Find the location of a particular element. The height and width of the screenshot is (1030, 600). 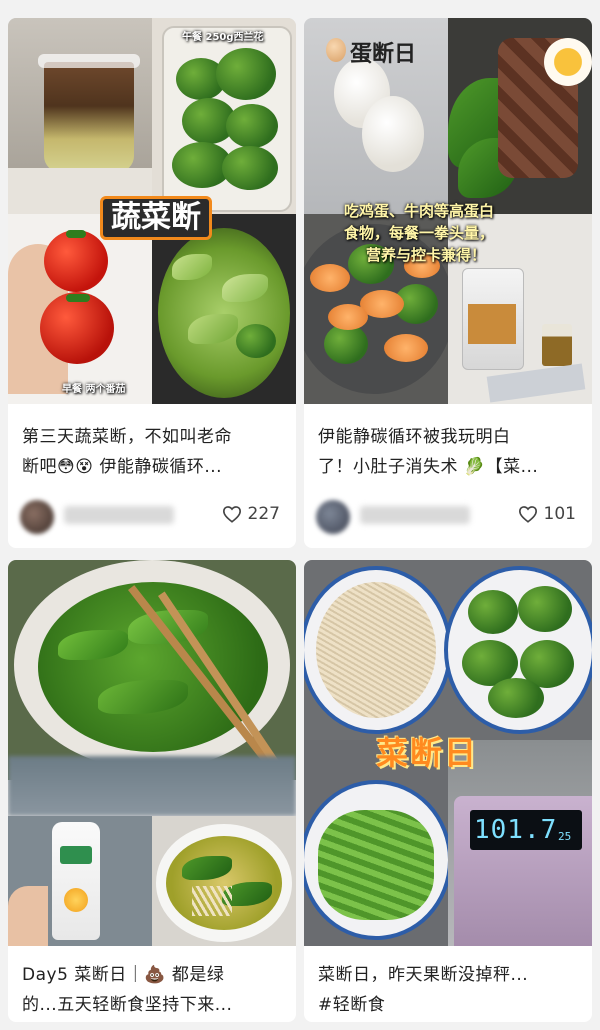

note-meta: 227 is located at coordinates (152, 515).